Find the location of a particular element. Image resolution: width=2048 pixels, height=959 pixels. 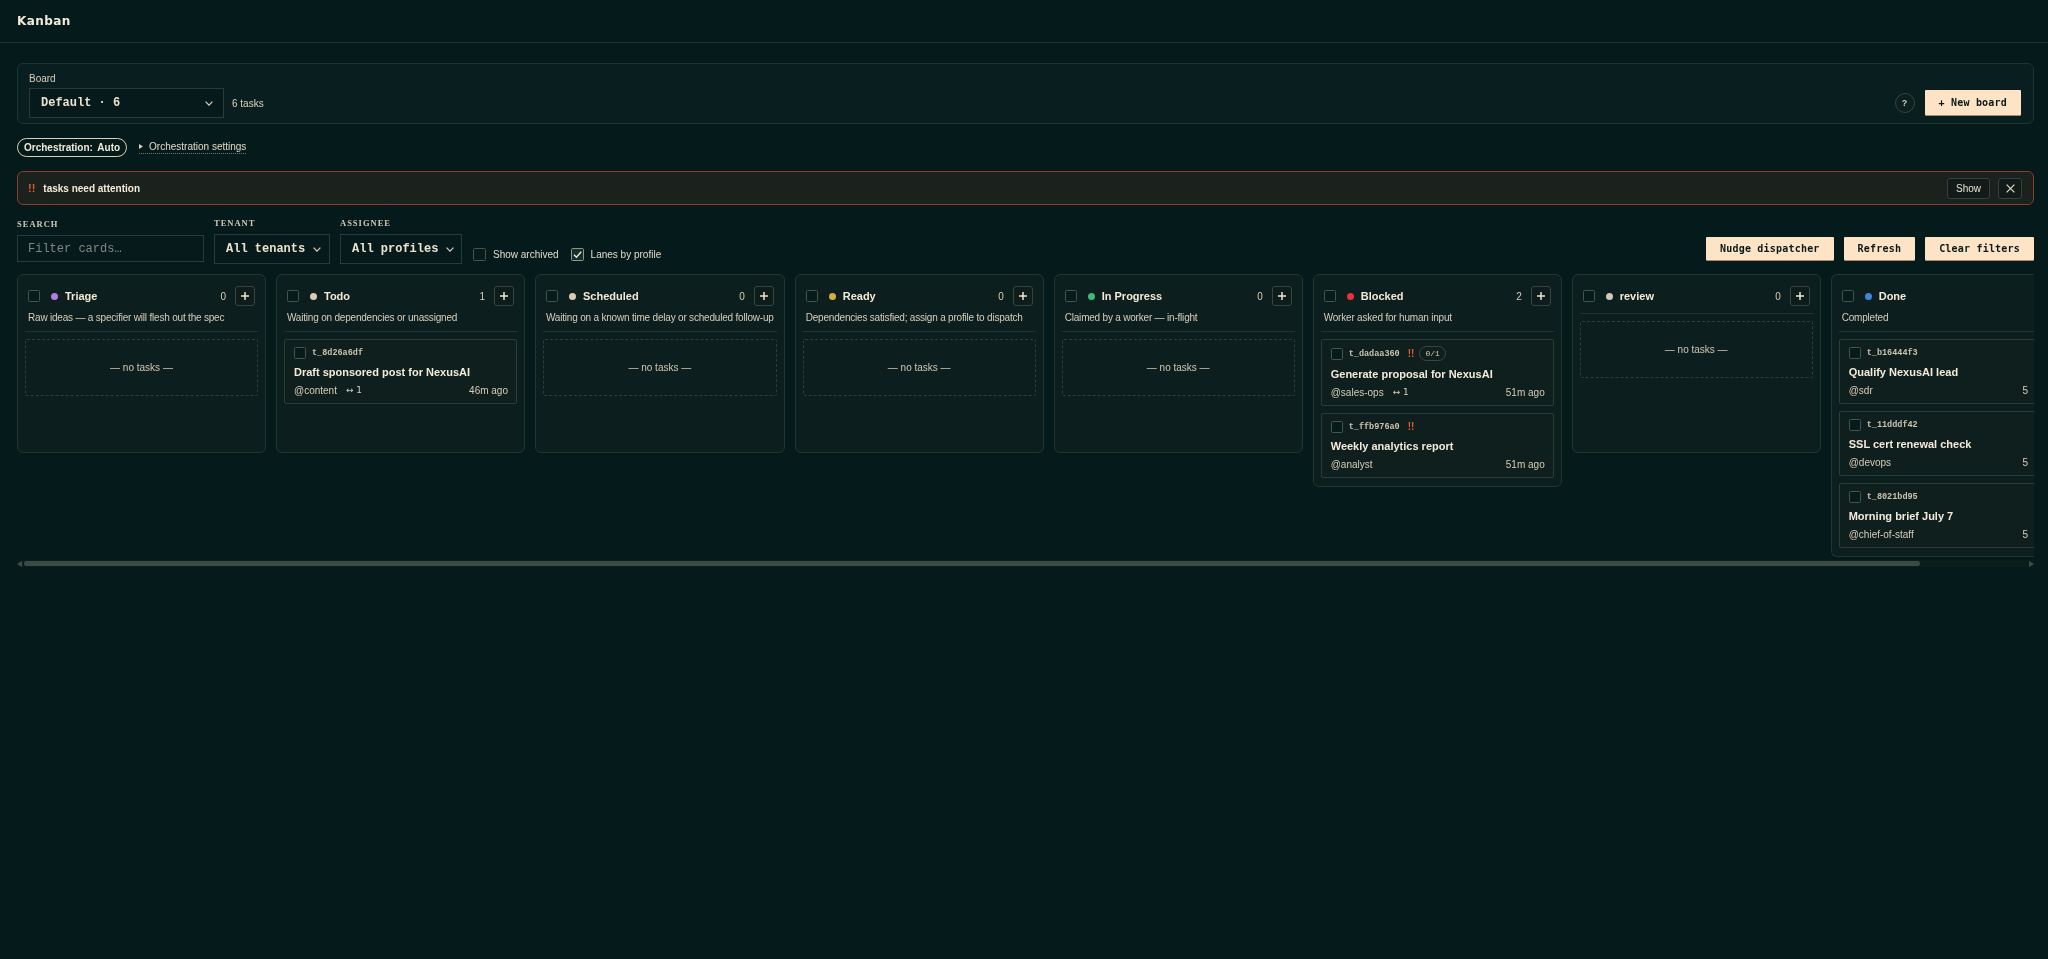

task-card: t_8021bd95 Morning brief July 7 @chief-of-staff 5 is located at coordinates (1936, 515).